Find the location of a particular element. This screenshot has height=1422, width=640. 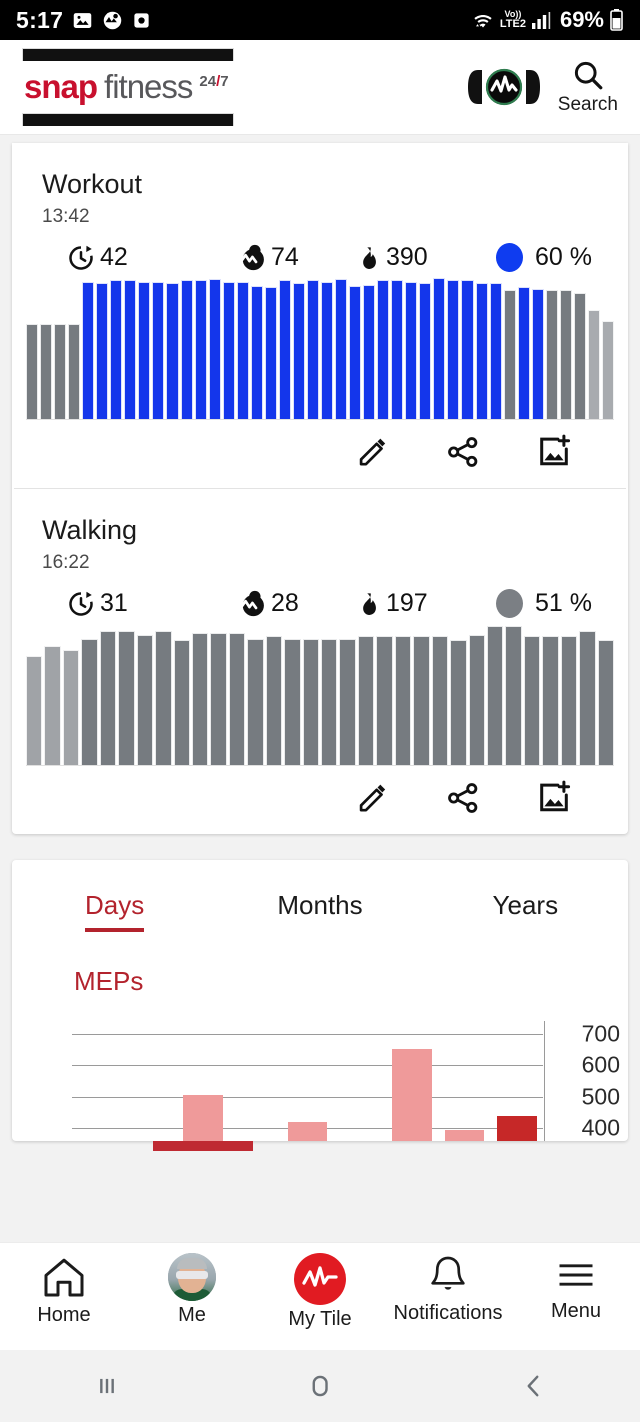

session-actions is located at coordinates (320, 454).